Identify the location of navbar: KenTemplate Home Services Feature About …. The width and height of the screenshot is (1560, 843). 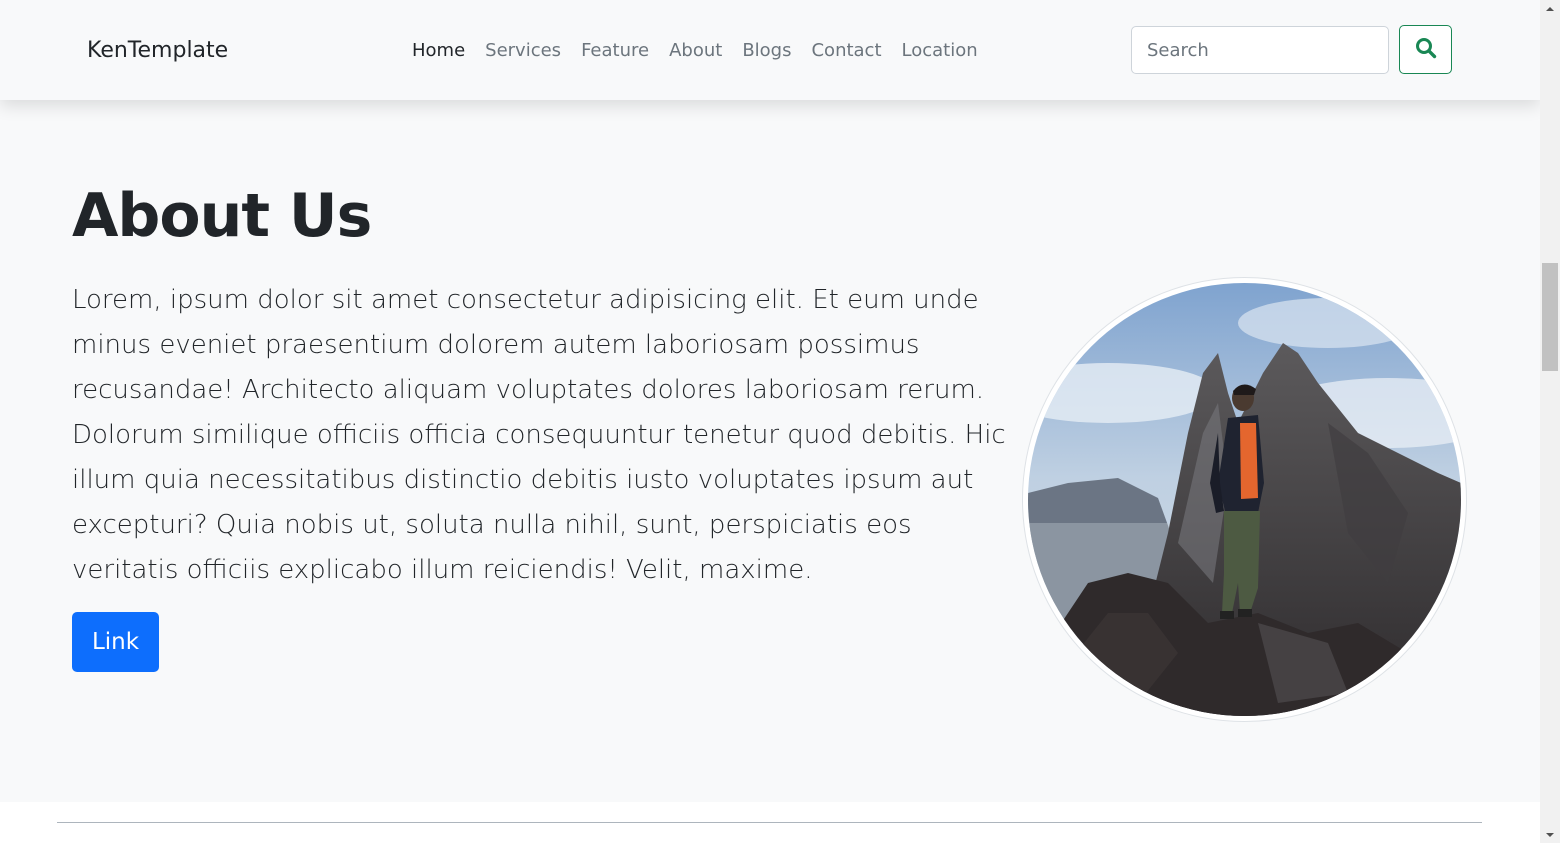
(770, 50).